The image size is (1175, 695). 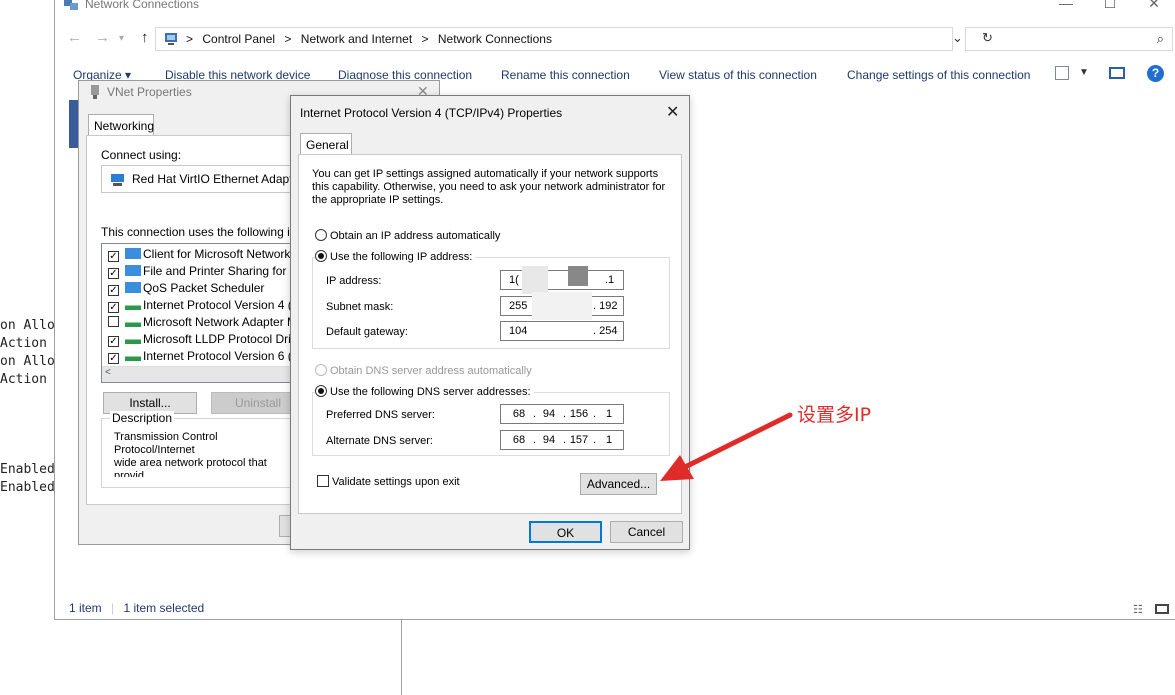 What do you see at coordinates (95, 92) in the screenshot?
I see `adapter-icon` at bounding box center [95, 92].